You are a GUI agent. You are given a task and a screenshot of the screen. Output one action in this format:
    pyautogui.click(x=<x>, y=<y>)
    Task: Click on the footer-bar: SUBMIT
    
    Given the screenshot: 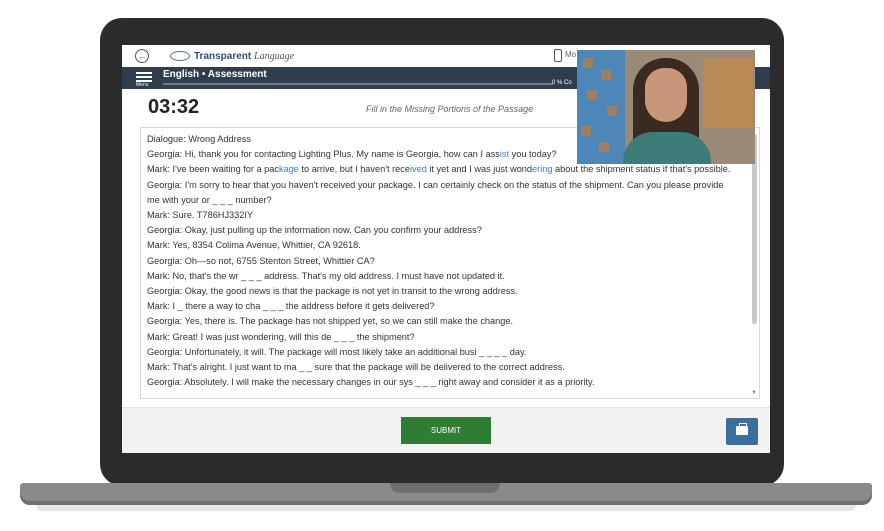 What is the action you would take?
    pyautogui.click(x=446, y=430)
    